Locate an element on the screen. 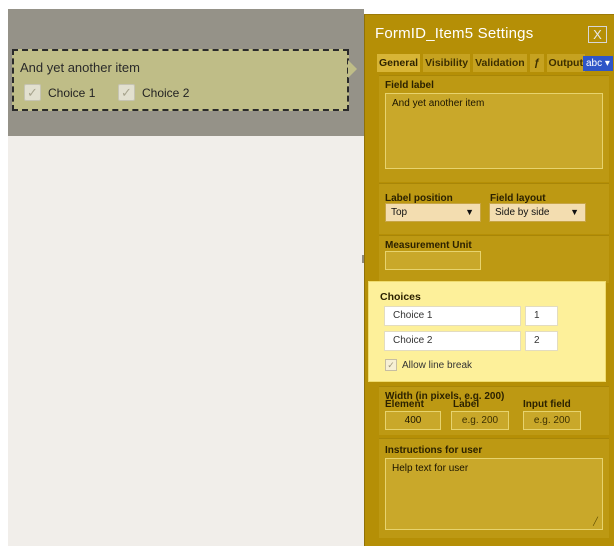  allow-line-break-row: ✓ Allow line break is located at coordinates (428, 365).